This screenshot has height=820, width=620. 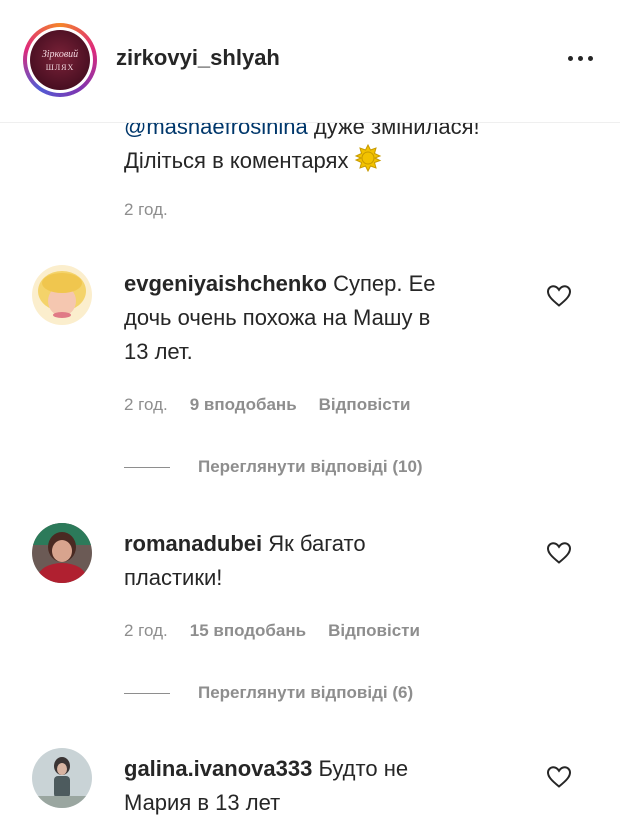 What do you see at coordinates (324, 561) in the screenshot?
I see `comment-text: romanadubei Як багато пластики!` at bounding box center [324, 561].